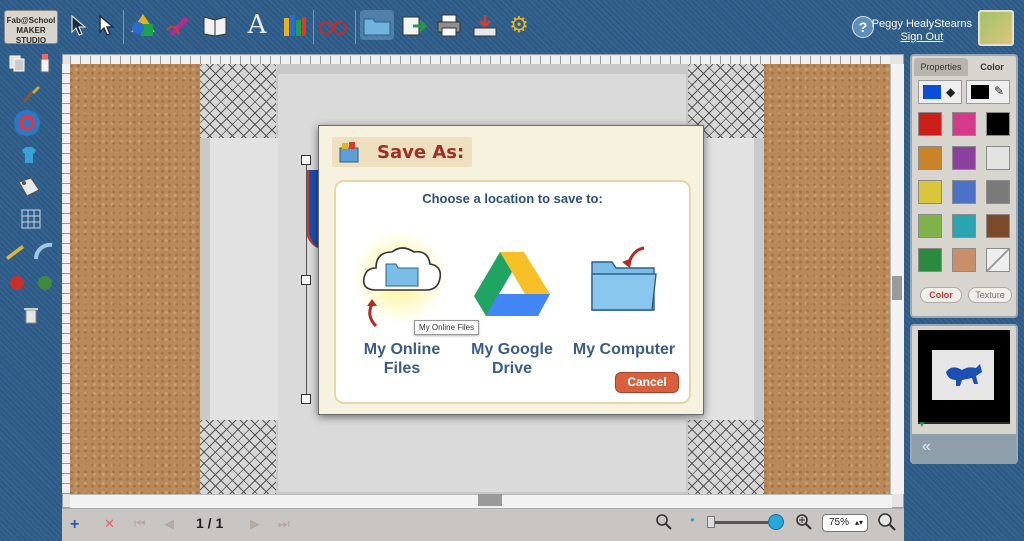 Image resolution: width=1024 pixels, height=541 pixels. Describe the element at coordinates (45, 283) in the screenshot. I see `redo-icon` at that location.